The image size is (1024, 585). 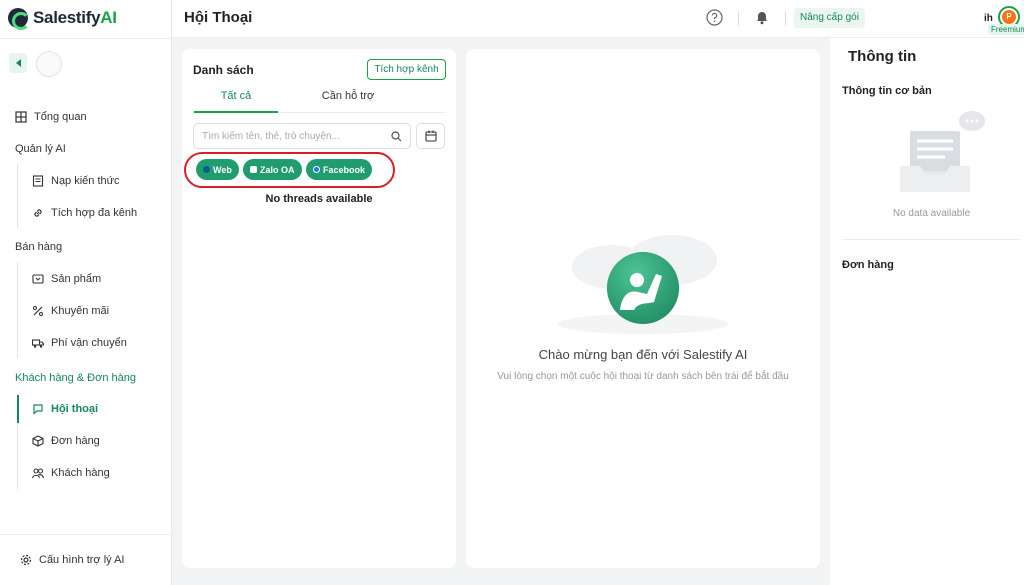 I want to click on sidebar-item-promotions: Khuyến mãi, so click(x=70, y=311).